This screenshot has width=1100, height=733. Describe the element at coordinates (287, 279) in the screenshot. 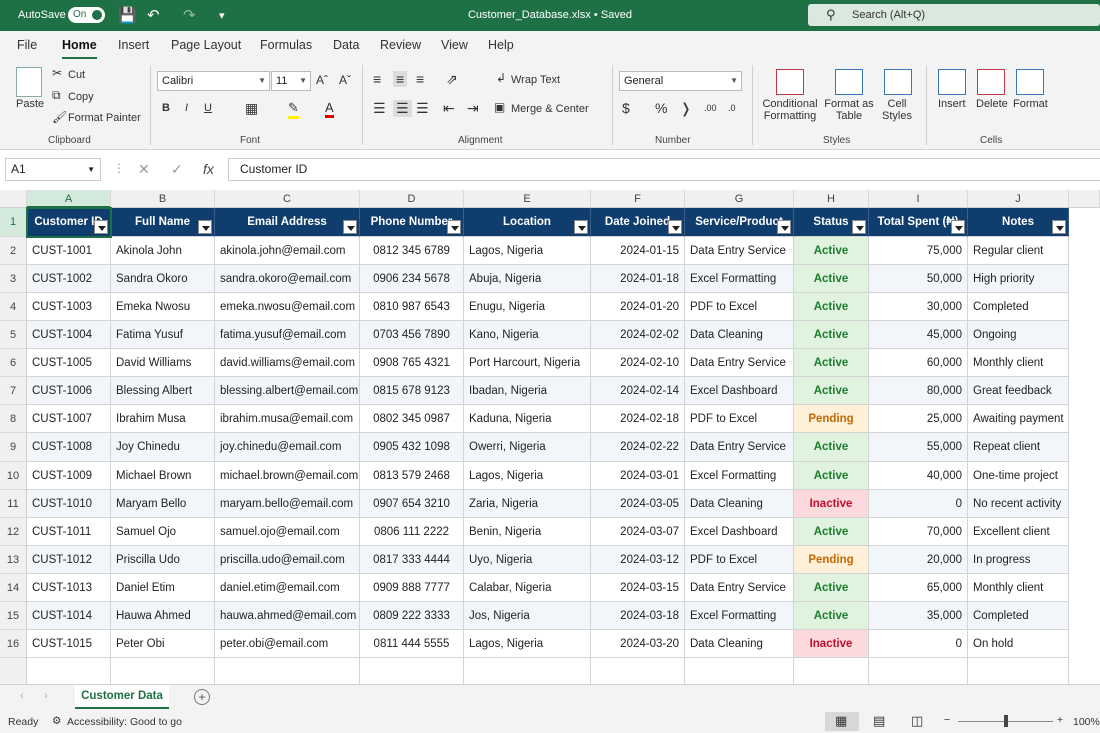

I see `table-cell: sandra.okoro@email.com` at that location.